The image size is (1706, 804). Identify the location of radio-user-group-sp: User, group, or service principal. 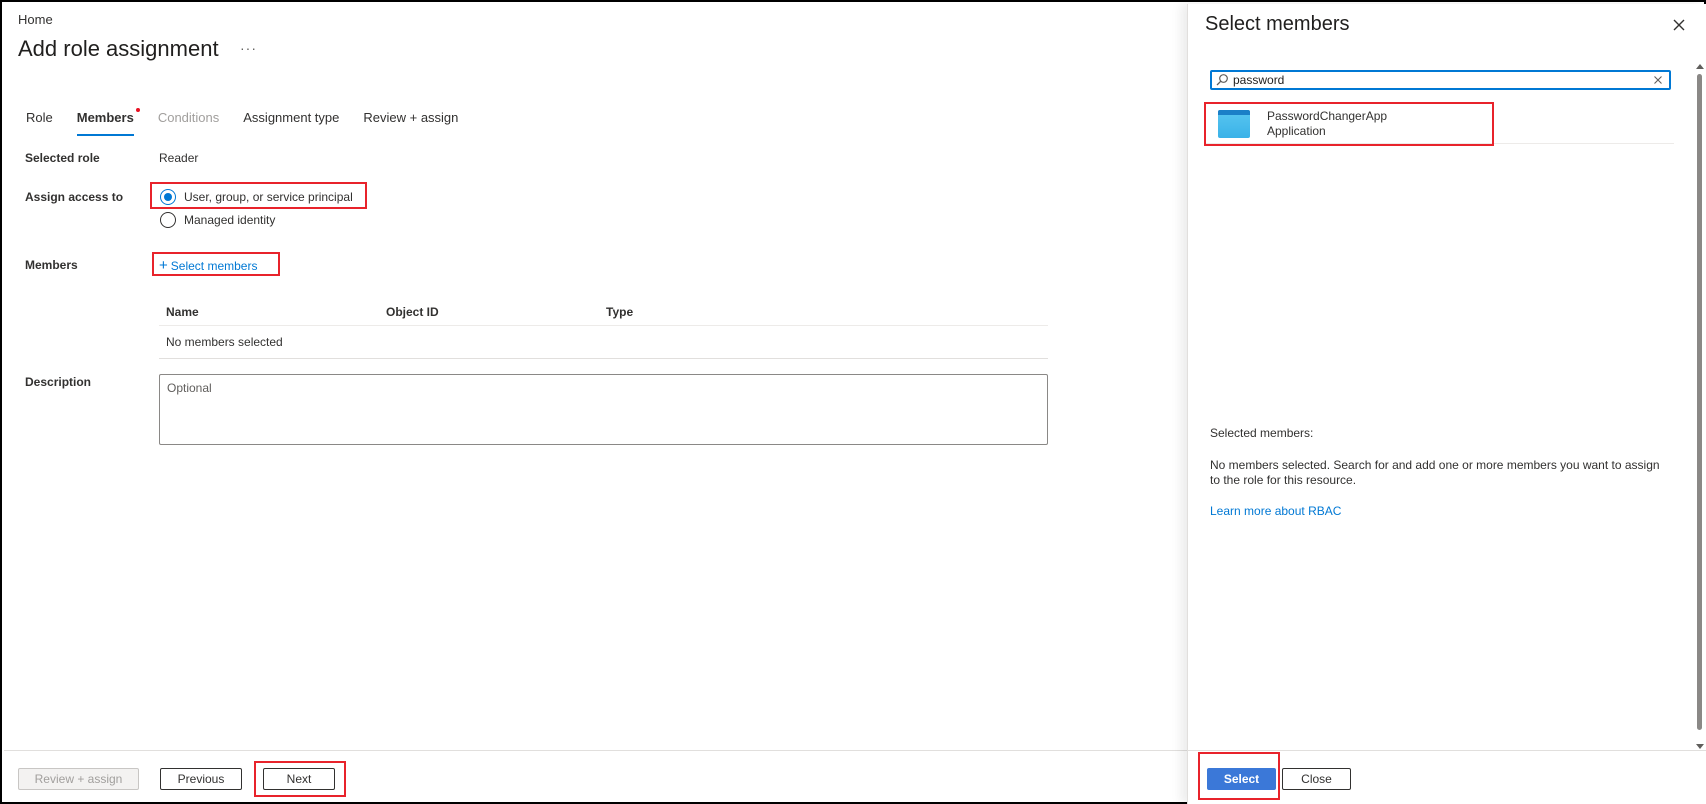
(256, 197).